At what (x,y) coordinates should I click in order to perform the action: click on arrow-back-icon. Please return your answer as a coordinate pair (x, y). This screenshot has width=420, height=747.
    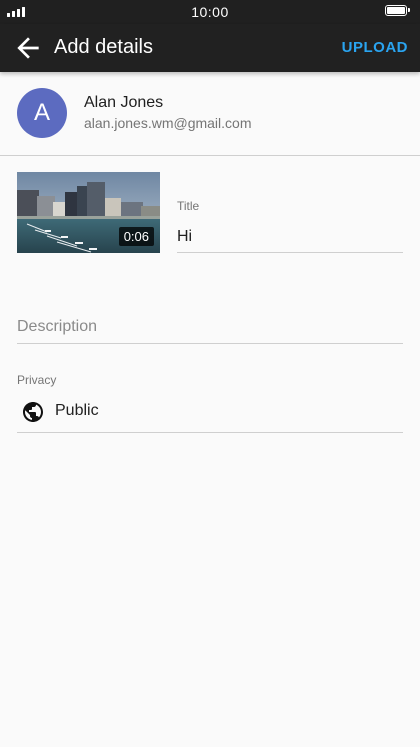
    Looking at the image, I should click on (28, 48).